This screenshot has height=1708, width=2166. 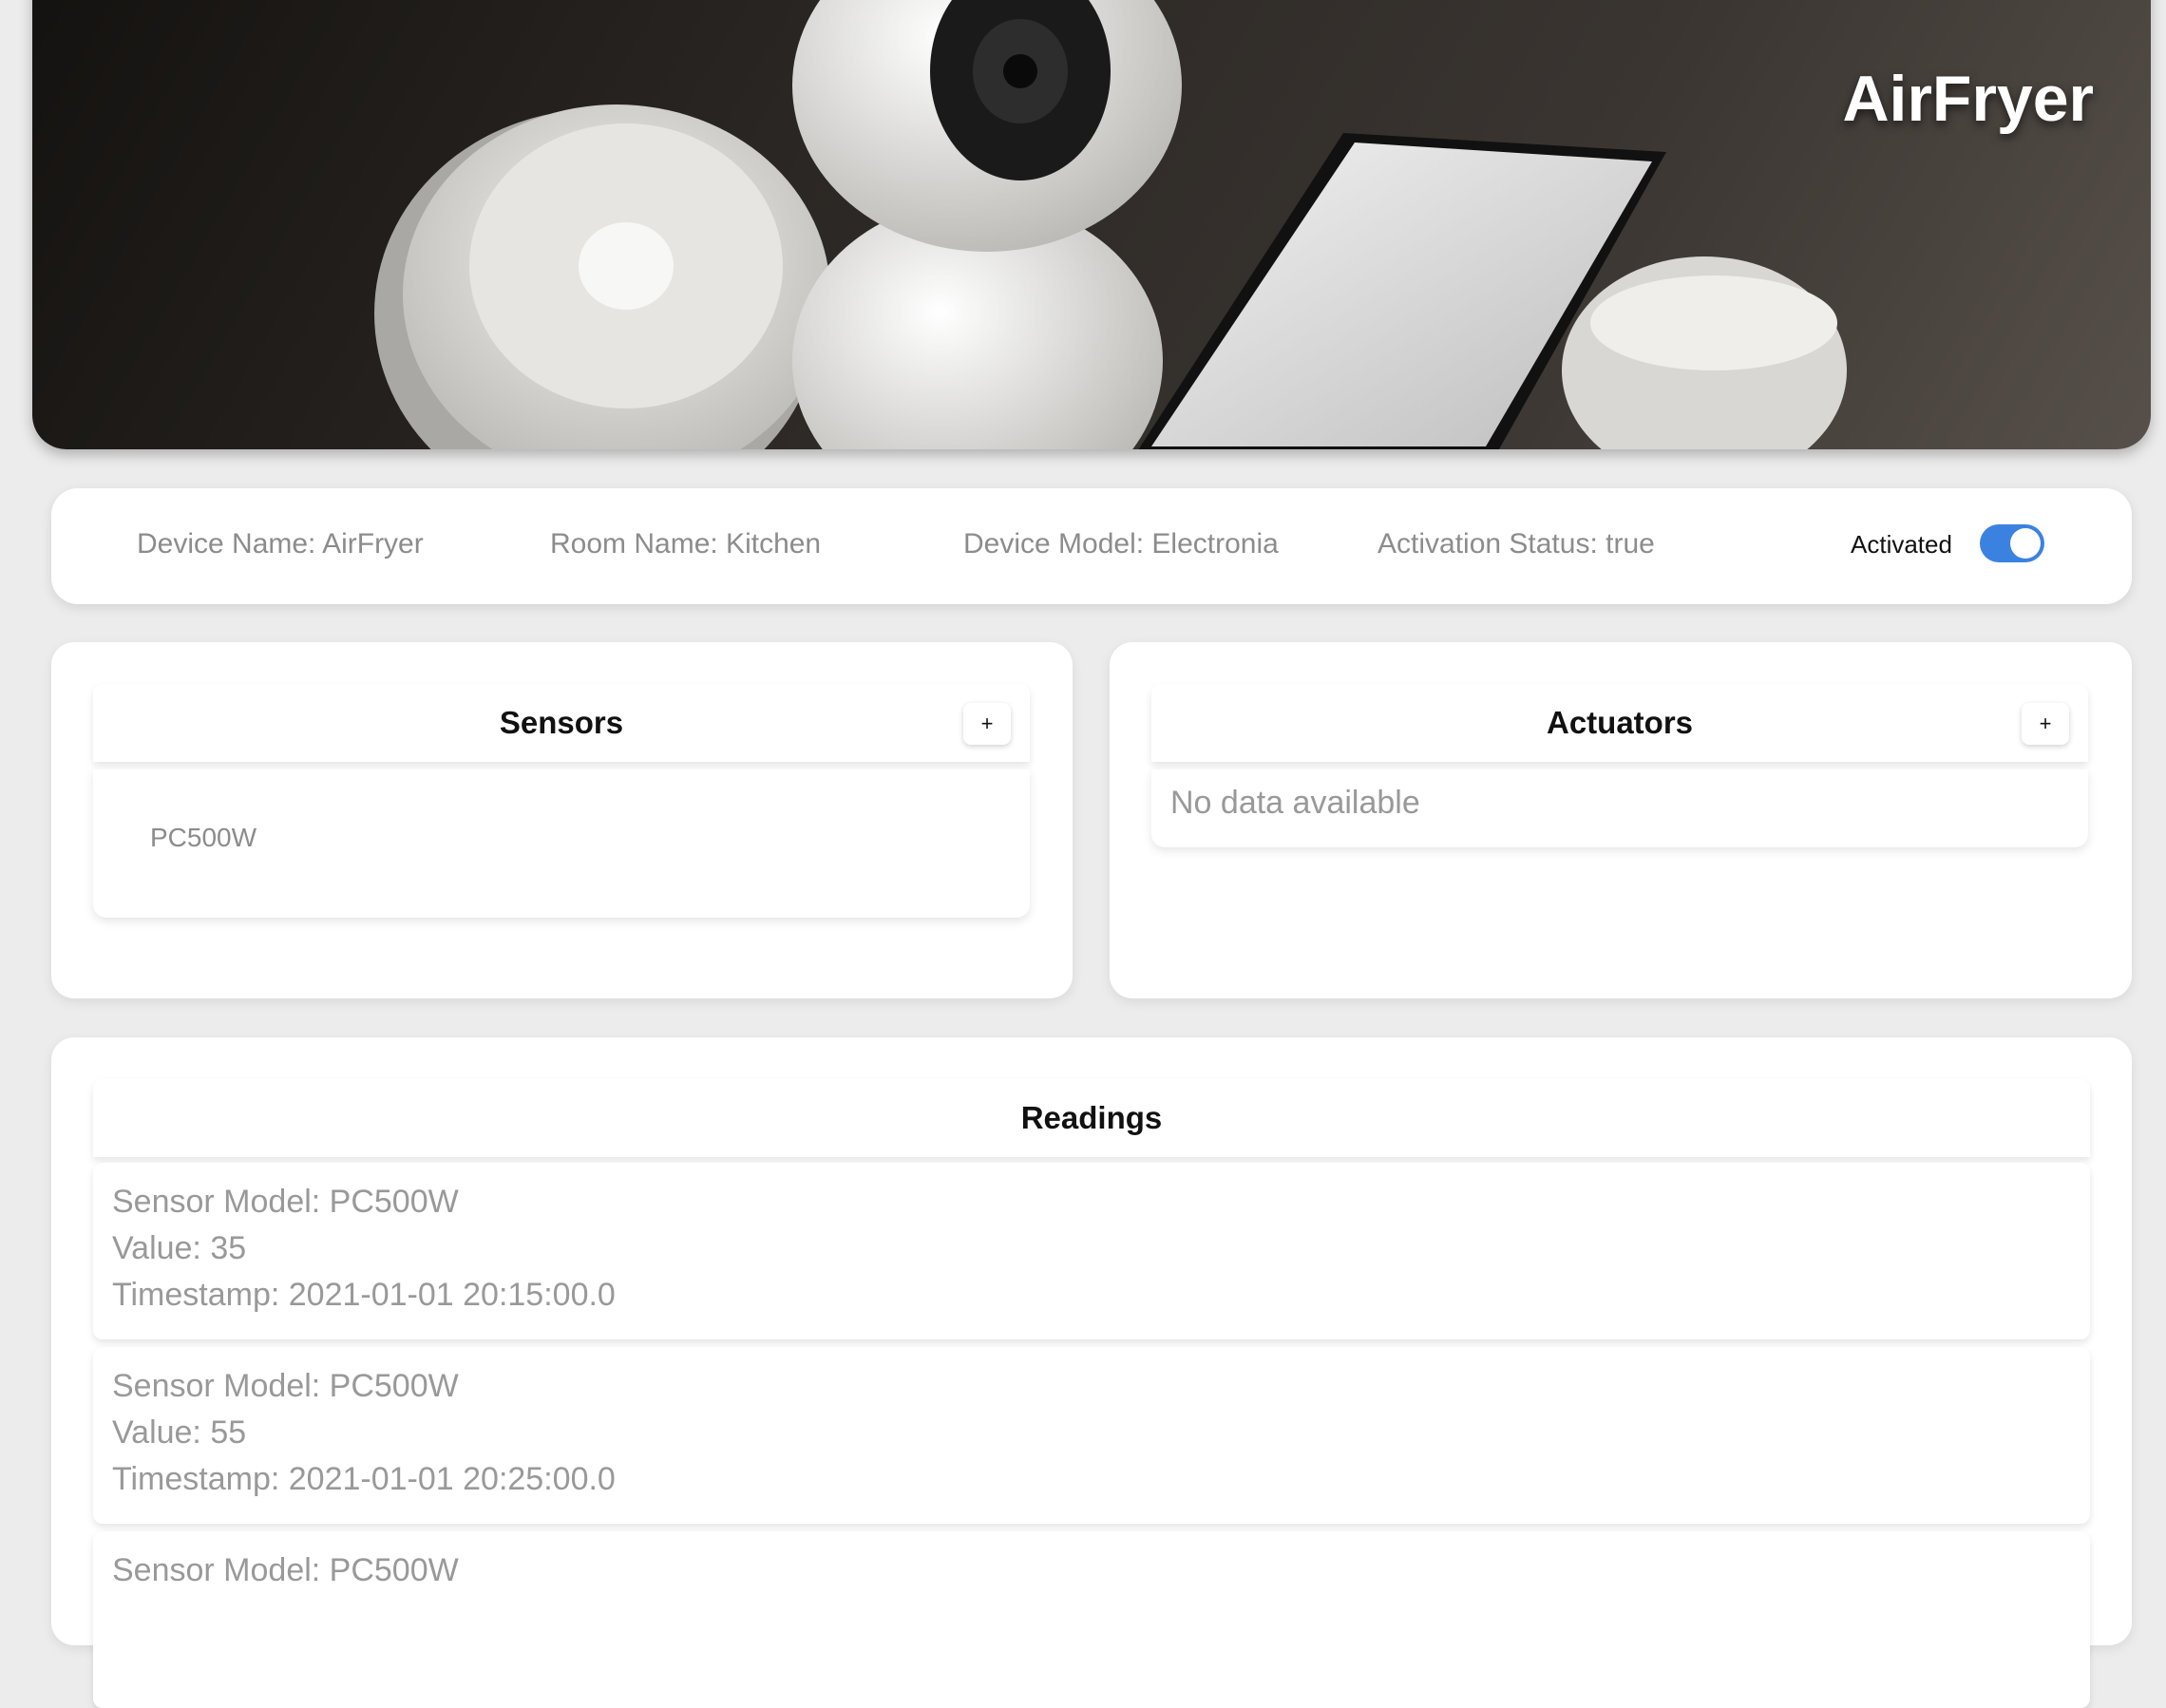 I want to click on readings-title: Readings, so click(x=1091, y=1117).